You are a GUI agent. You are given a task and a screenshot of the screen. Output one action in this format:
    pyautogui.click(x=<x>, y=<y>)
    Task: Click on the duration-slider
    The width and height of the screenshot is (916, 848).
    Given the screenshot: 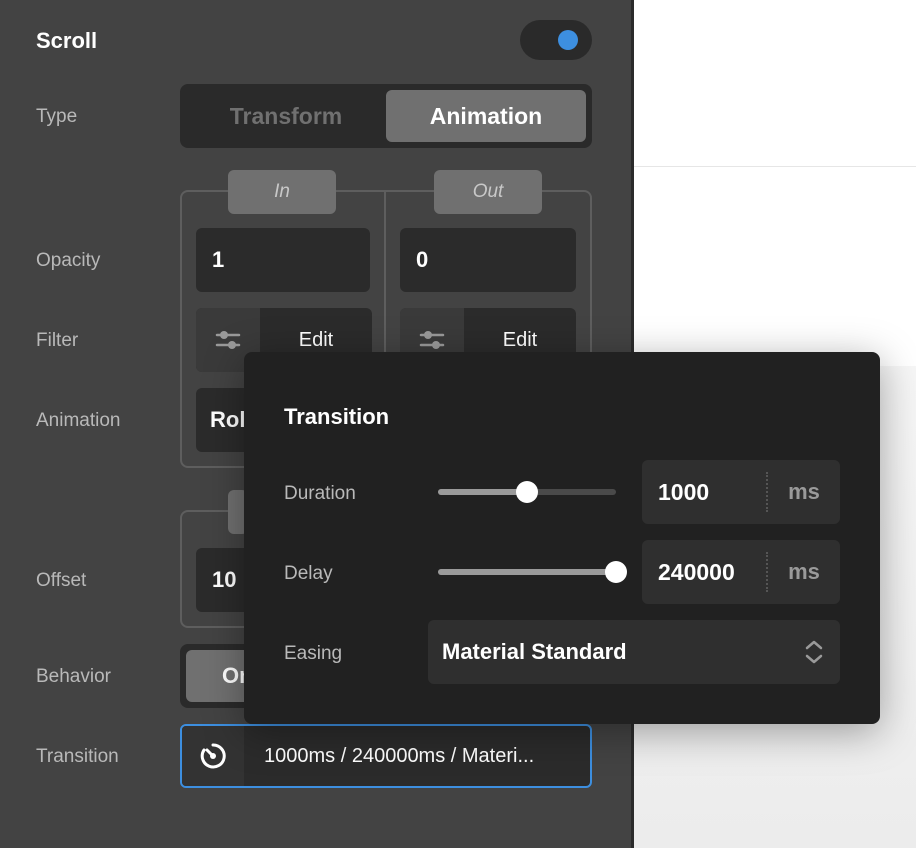 What is the action you would take?
    pyautogui.click(x=527, y=492)
    